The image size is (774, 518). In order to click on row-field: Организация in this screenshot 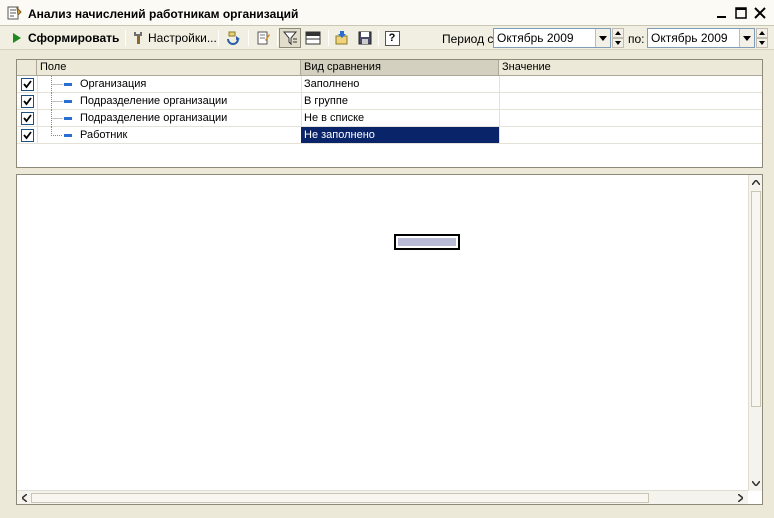, I will do `click(113, 84)`.